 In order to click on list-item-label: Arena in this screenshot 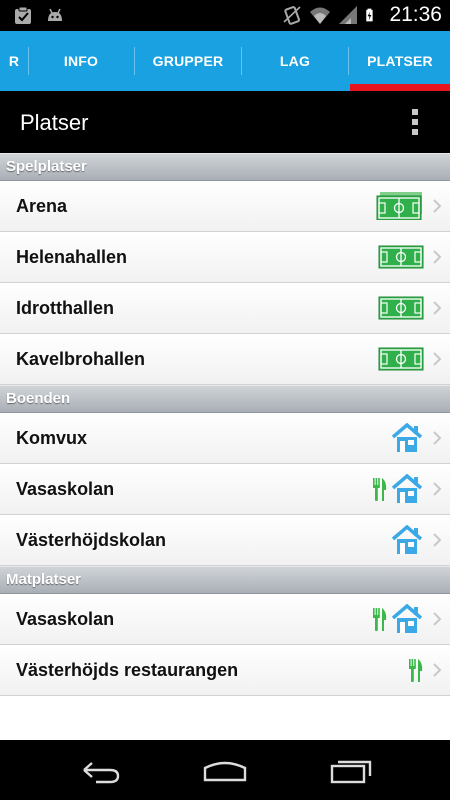, I will do `click(42, 206)`.